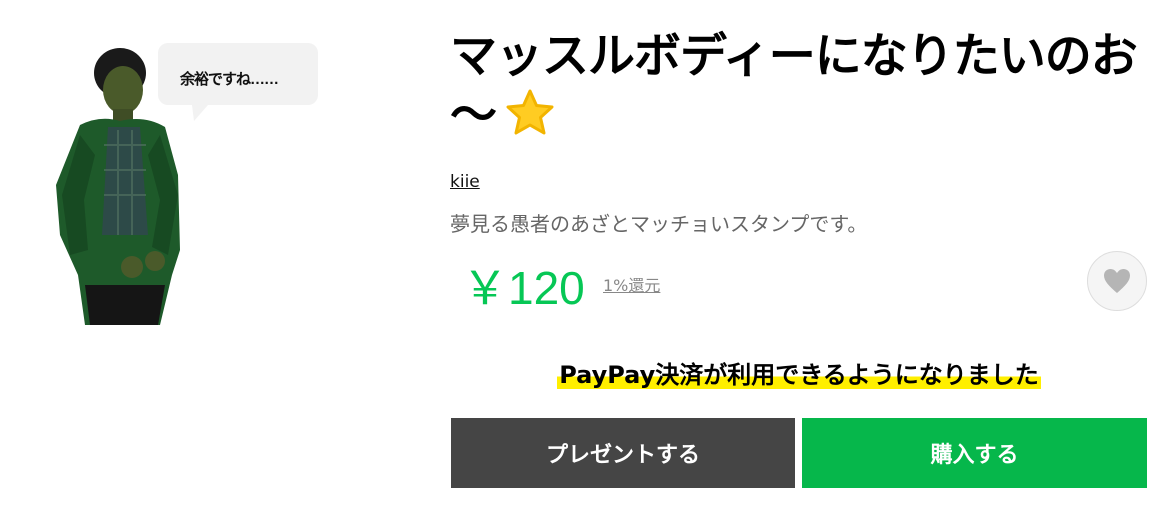 This screenshot has width=1175, height=520. What do you see at coordinates (800, 86) in the screenshot?
I see `page-title: マッスルボディーになりたいのお～` at bounding box center [800, 86].